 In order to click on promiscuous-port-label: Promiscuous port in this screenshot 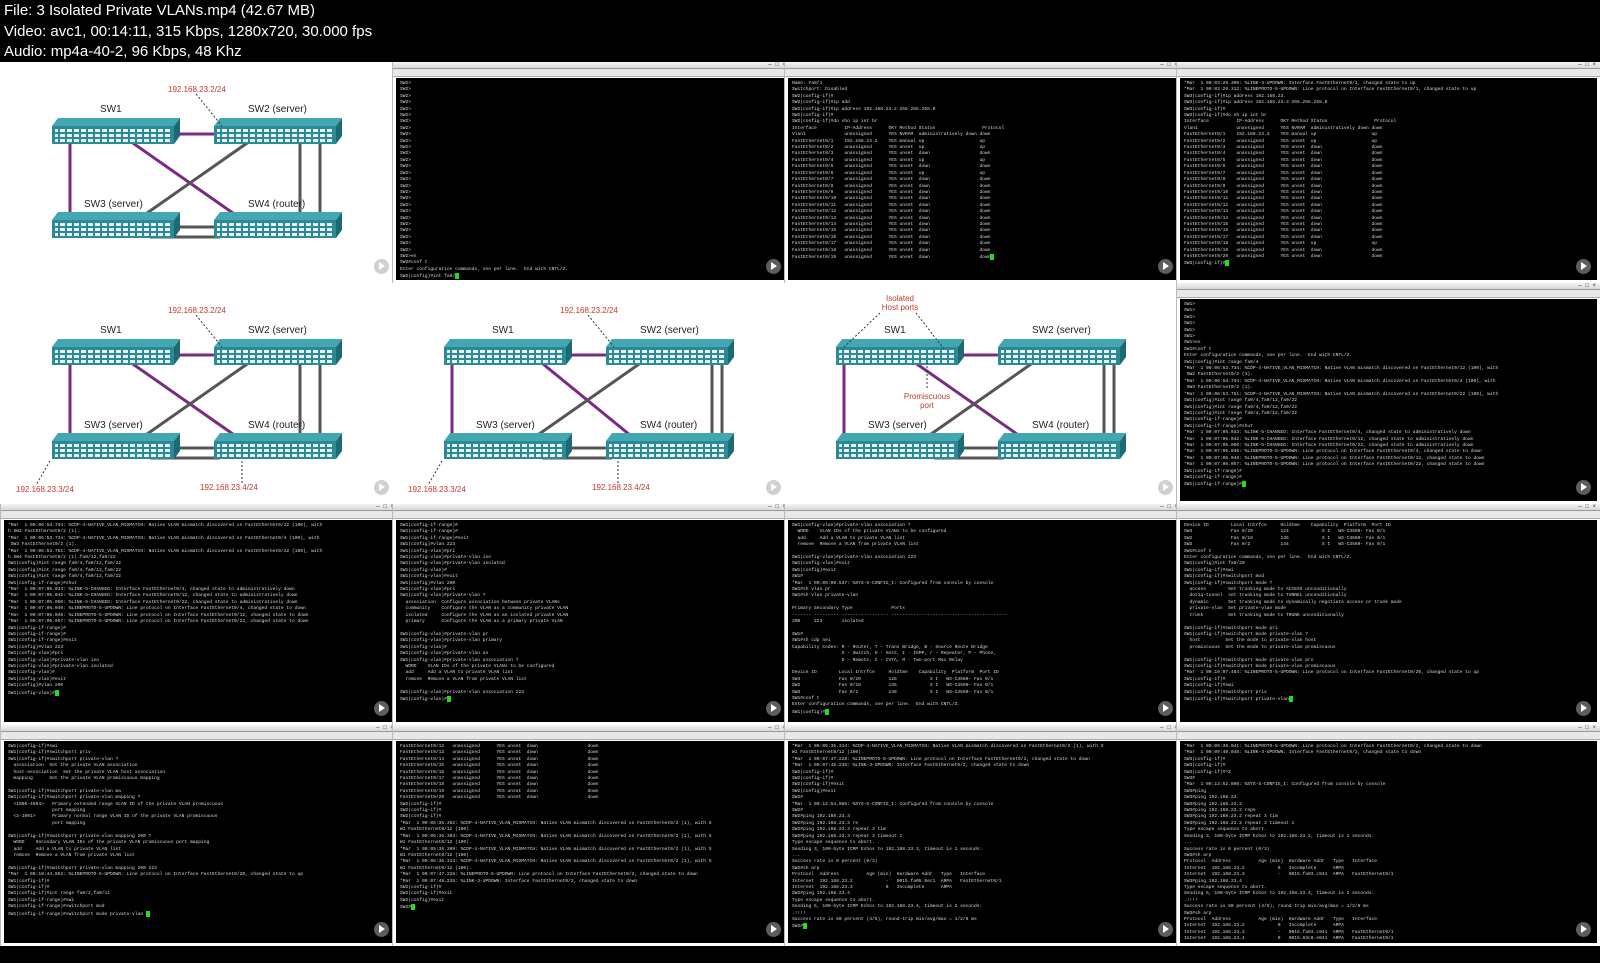, I will do `click(927, 401)`.